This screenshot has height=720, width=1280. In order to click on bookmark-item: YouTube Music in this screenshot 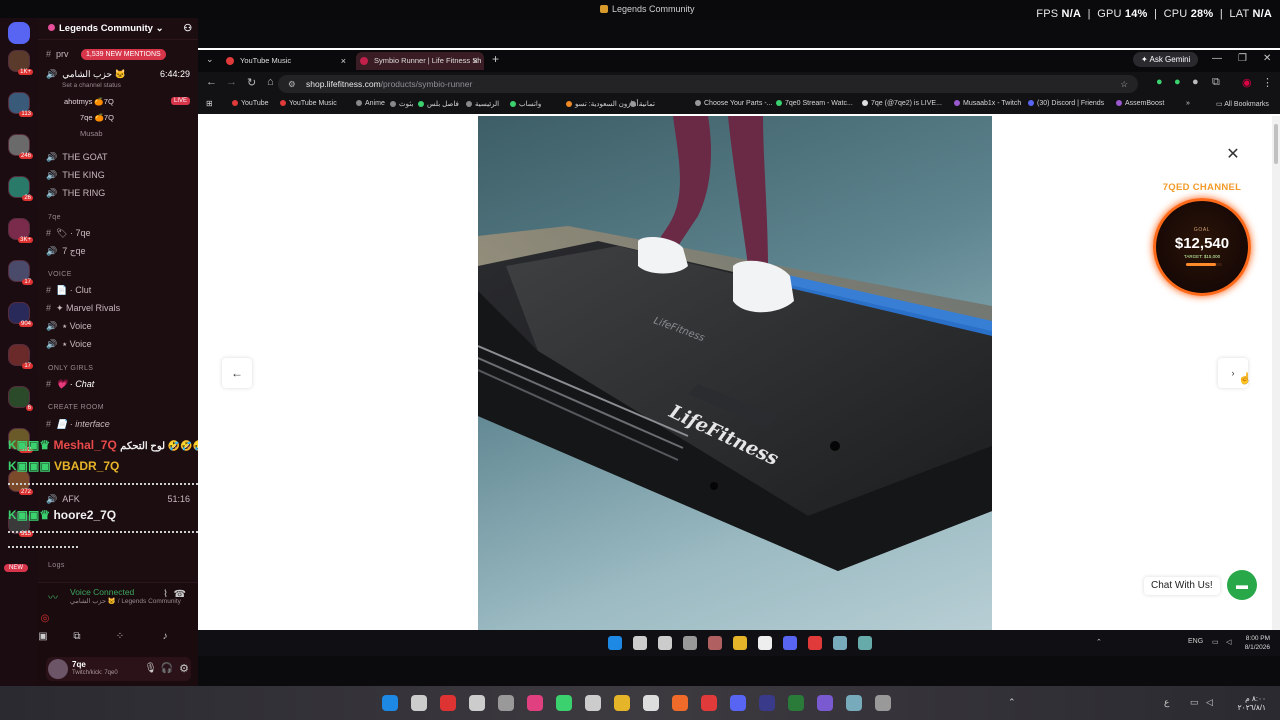, I will do `click(308, 103)`.